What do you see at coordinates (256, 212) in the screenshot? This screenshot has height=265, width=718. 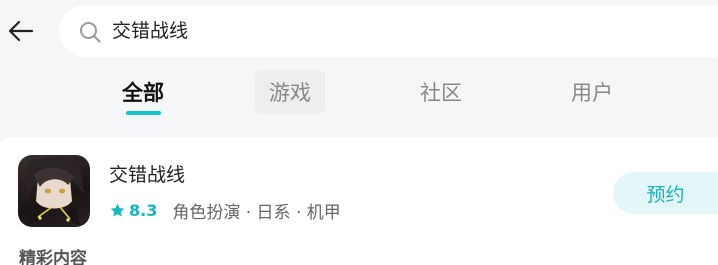 I see `game-tags: 角色扮演 · 日系 · 机甲` at bounding box center [256, 212].